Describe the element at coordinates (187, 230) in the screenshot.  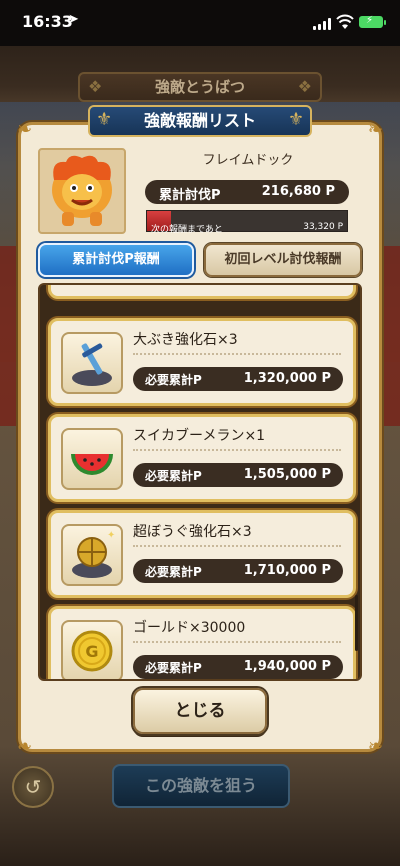
I see `next-reward-label: 次の報酬まであと` at that location.